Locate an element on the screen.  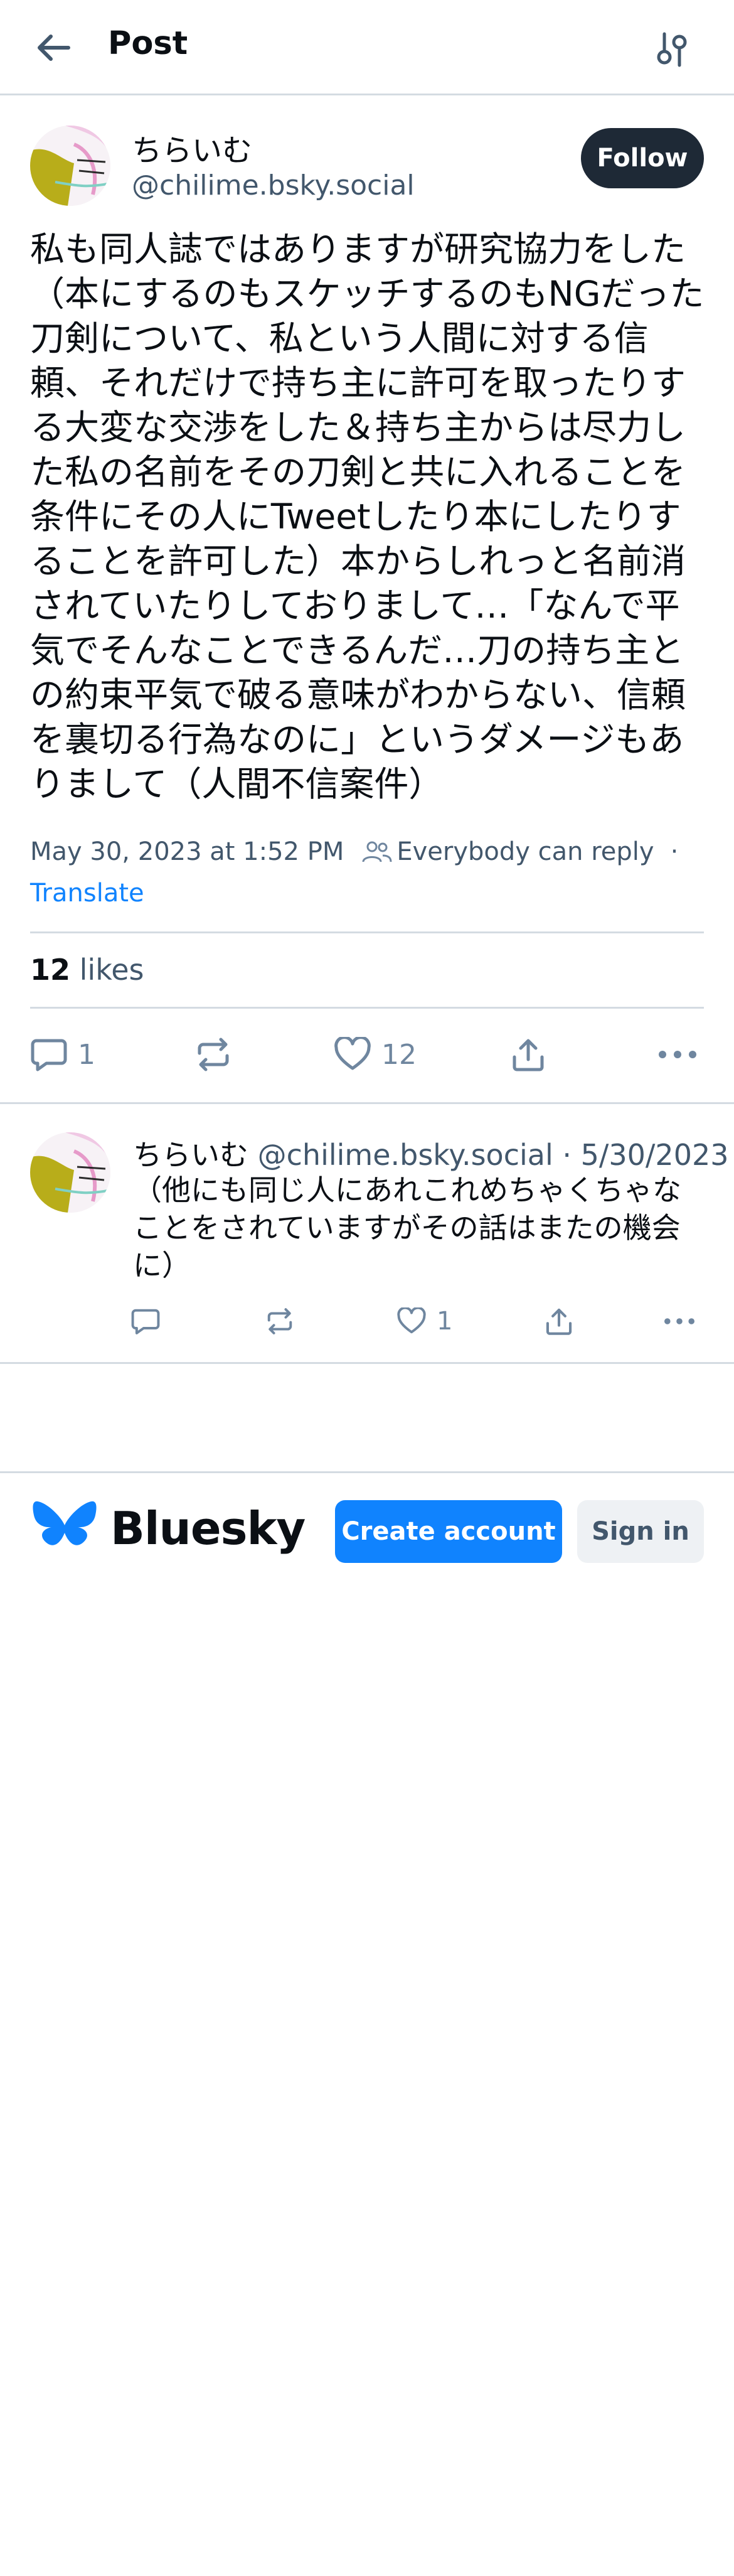
sliders-icon is located at coordinates (672, 49).